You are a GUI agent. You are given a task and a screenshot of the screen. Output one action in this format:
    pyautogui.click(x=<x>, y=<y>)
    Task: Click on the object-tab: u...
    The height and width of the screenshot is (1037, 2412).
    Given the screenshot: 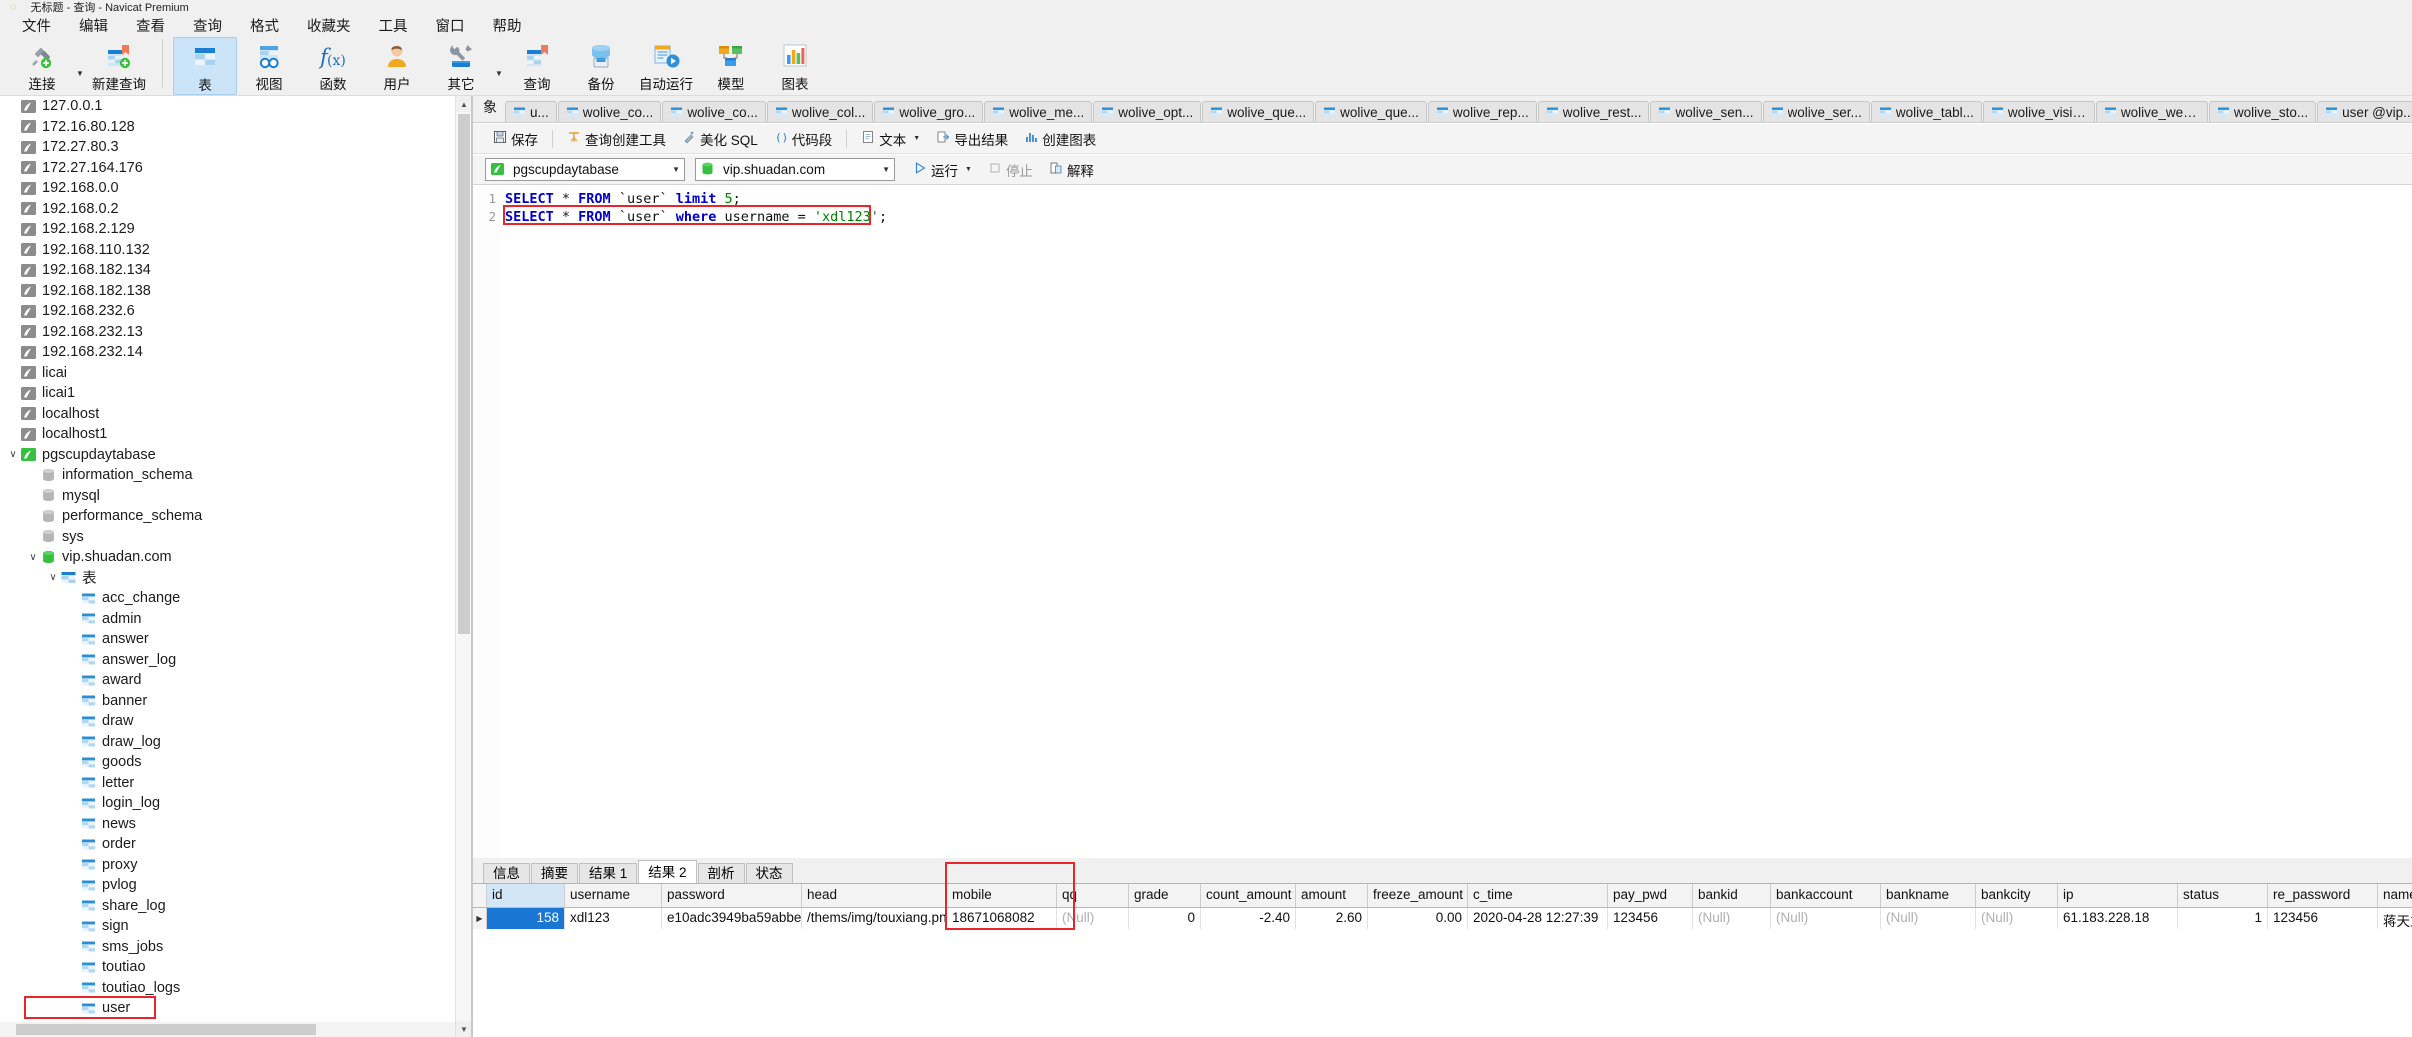 What is the action you would take?
    pyautogui.click(x=531, y=111)
    